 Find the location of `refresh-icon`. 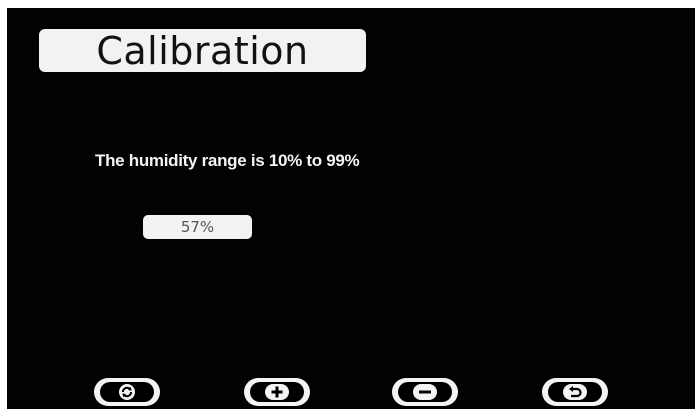

refresh-icon is located at coordinates (127, 392).